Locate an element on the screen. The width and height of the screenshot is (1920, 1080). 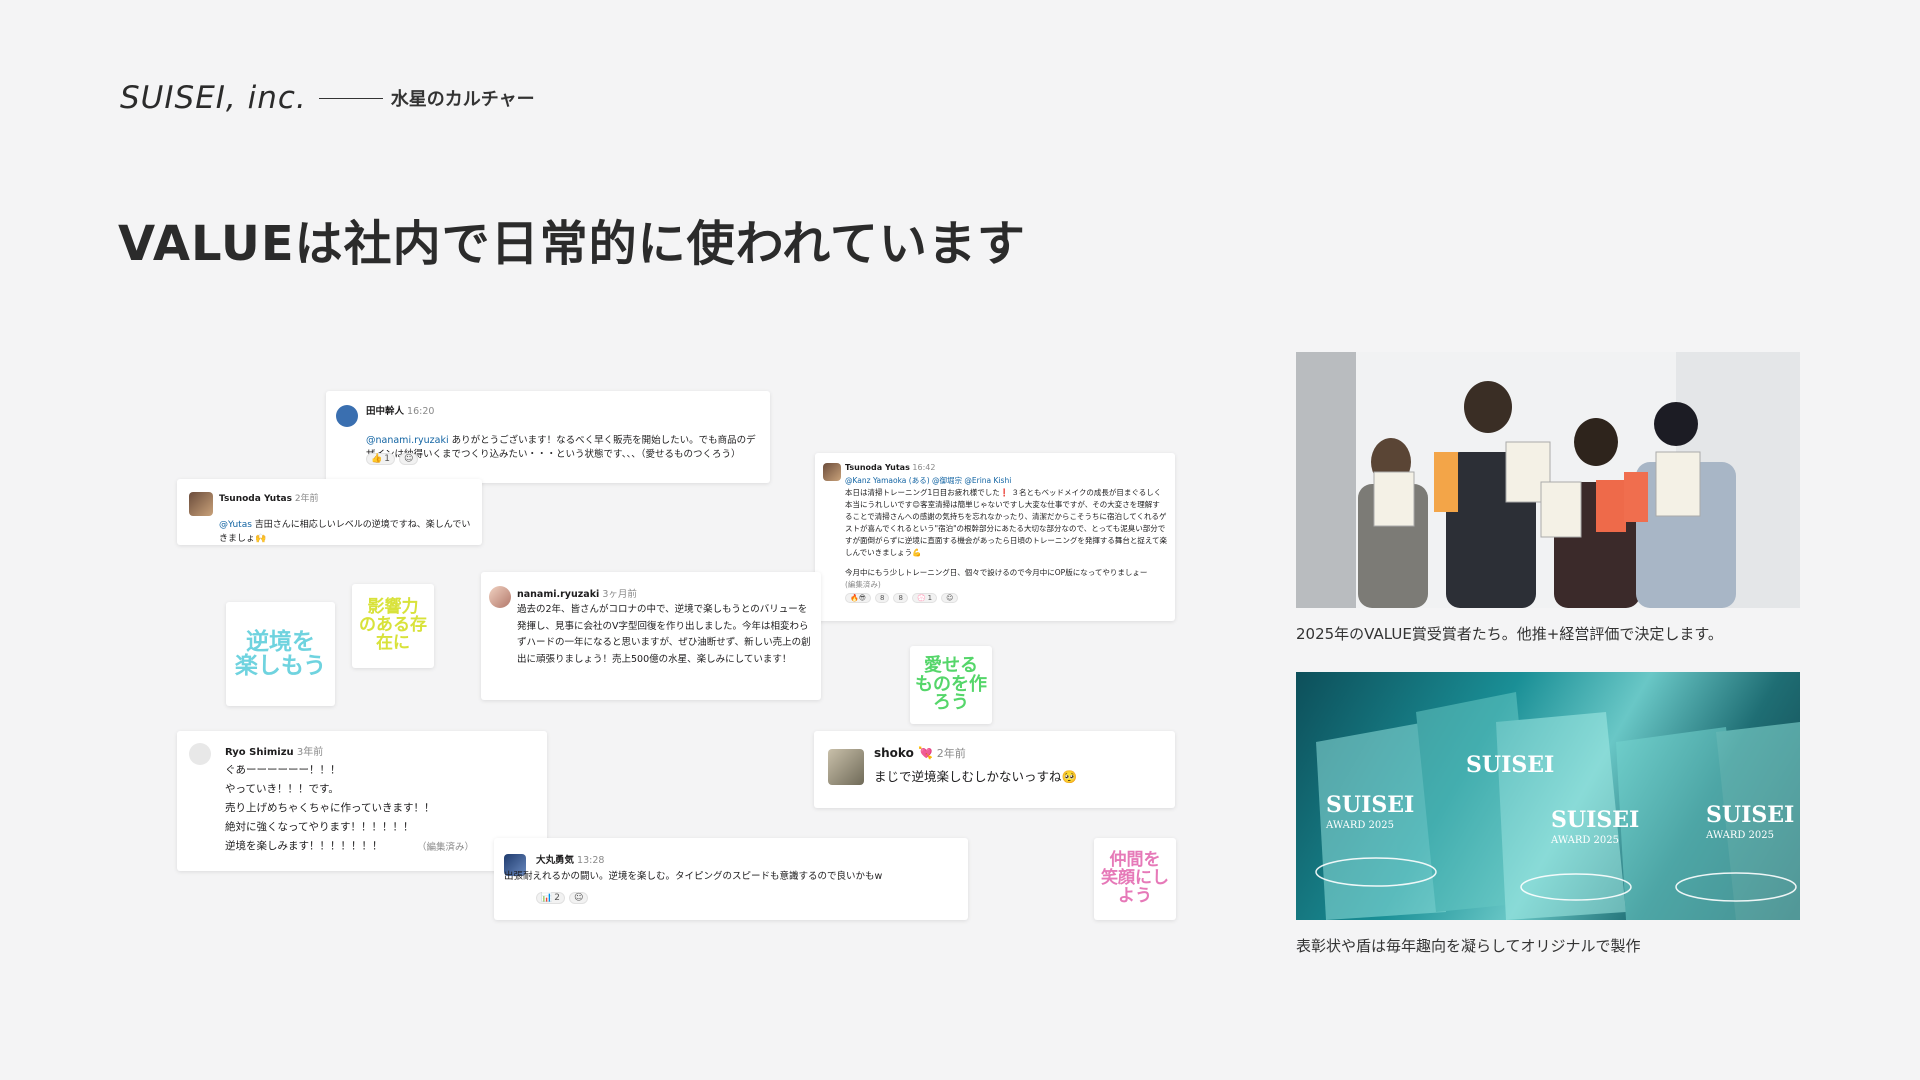
award-winners-illustration is located at coordinates (1548, 480).